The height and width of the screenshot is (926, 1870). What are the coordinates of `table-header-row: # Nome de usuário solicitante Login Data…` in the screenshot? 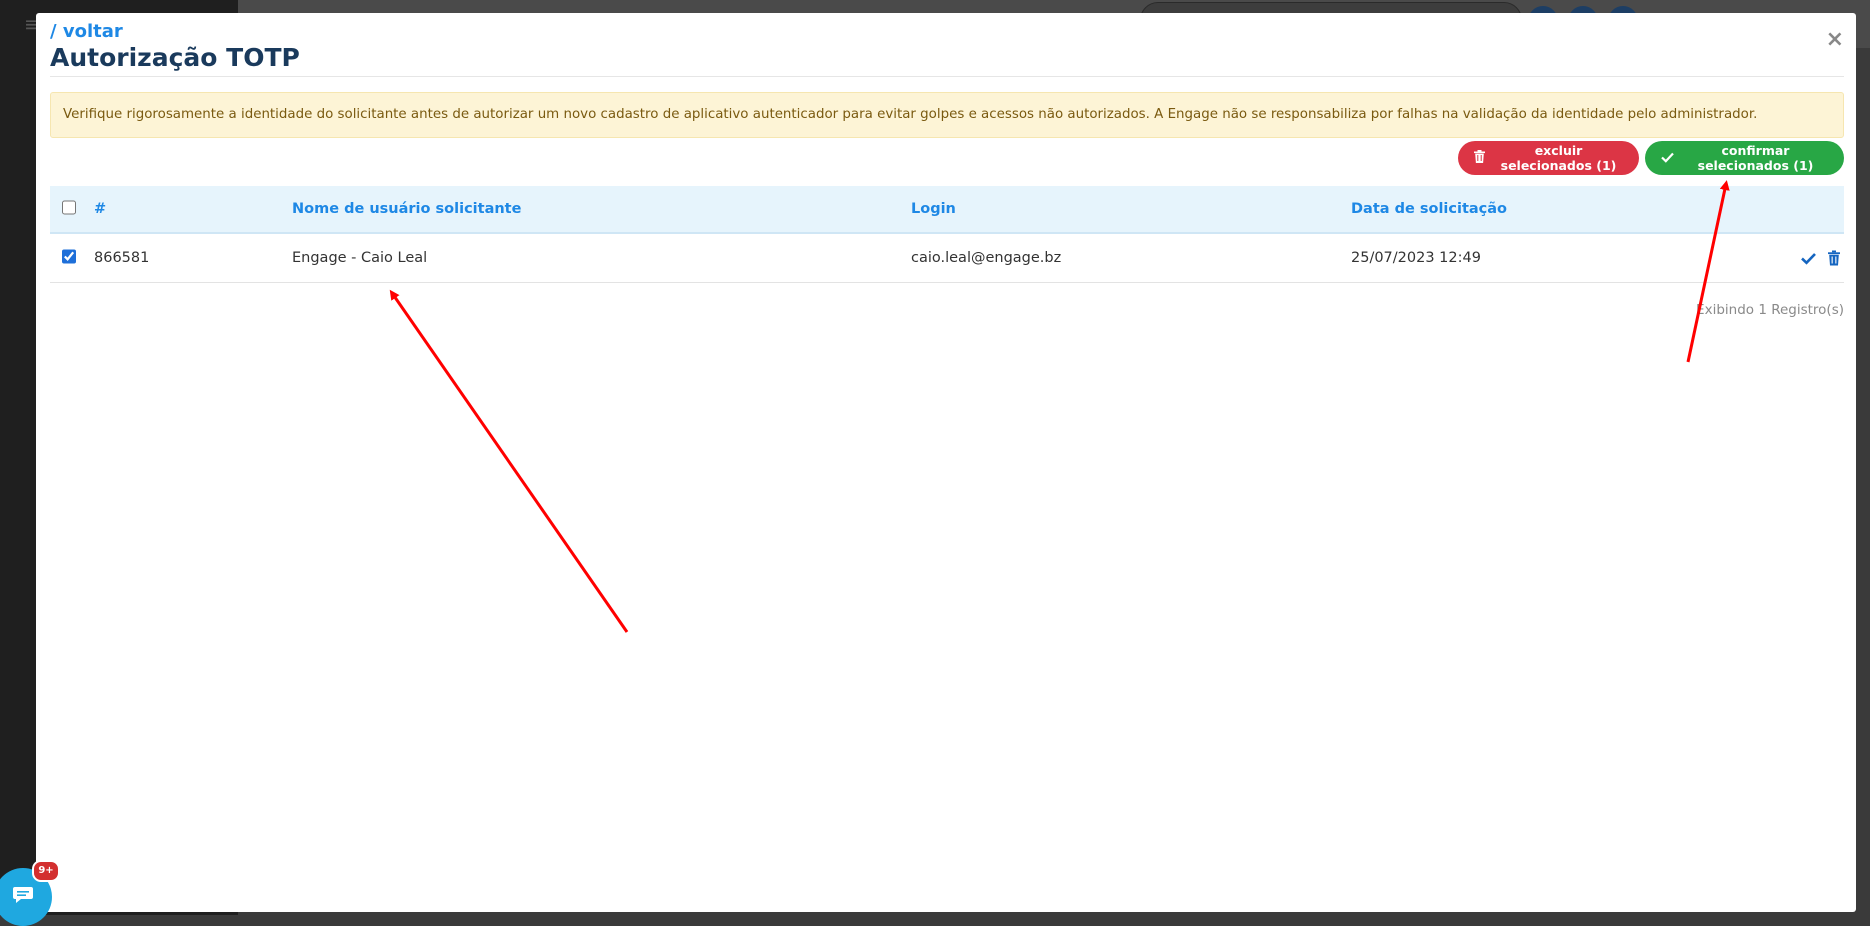 It's located at (947, 210).